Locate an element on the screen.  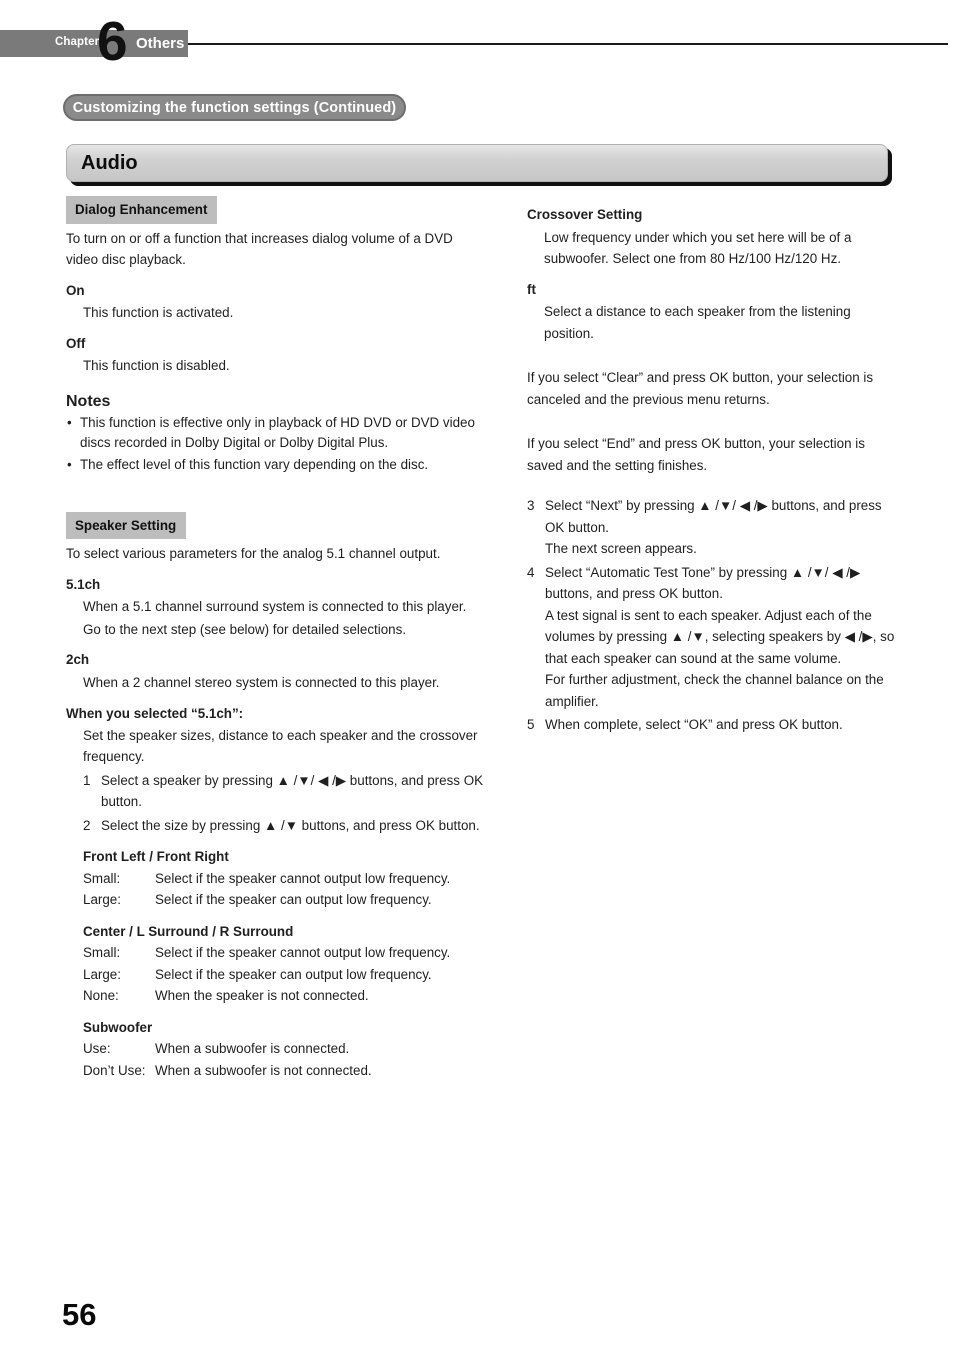
speaker-option-row: None: When the speaker is not connected. is located at coordinates (284, 996).